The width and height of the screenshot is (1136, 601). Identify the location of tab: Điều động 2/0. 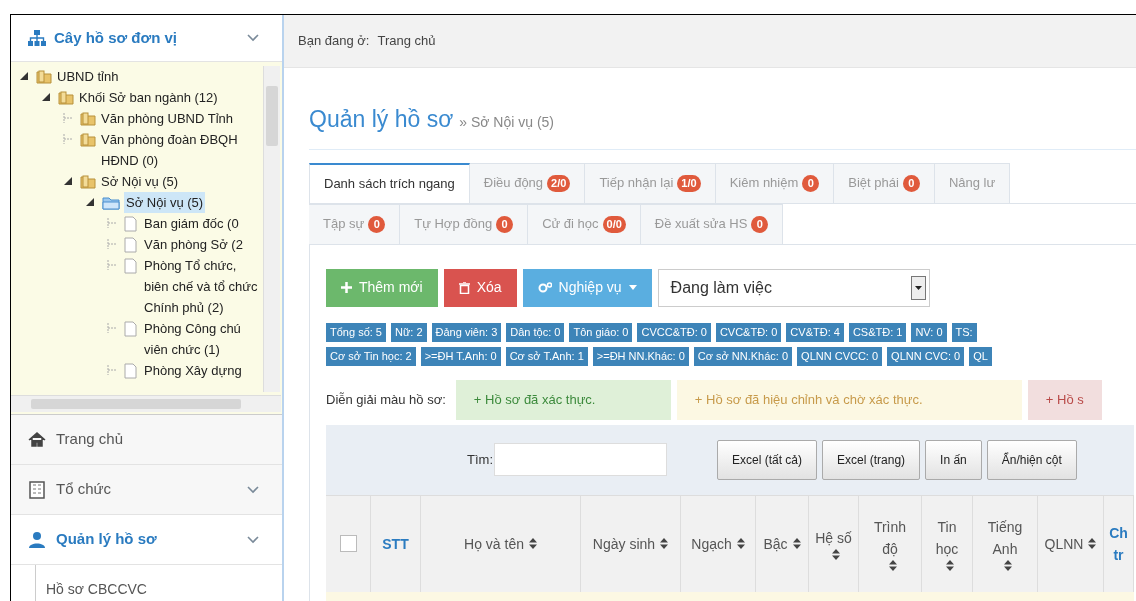
(527, 182).